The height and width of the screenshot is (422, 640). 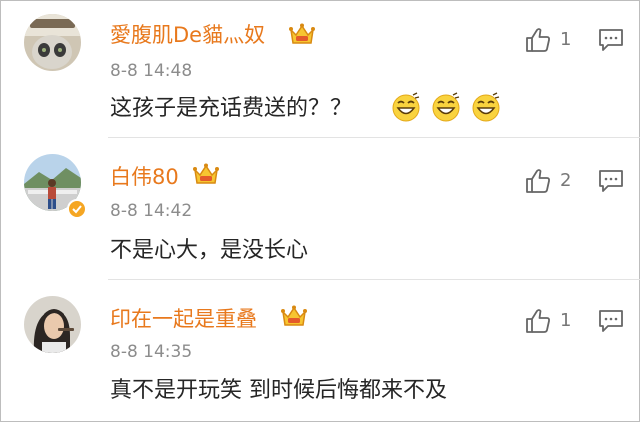 What do you see at coordinates (183, 319) in the screenshot?
I see `username: 印在一起是重叠` at bounding box center [183, 319].